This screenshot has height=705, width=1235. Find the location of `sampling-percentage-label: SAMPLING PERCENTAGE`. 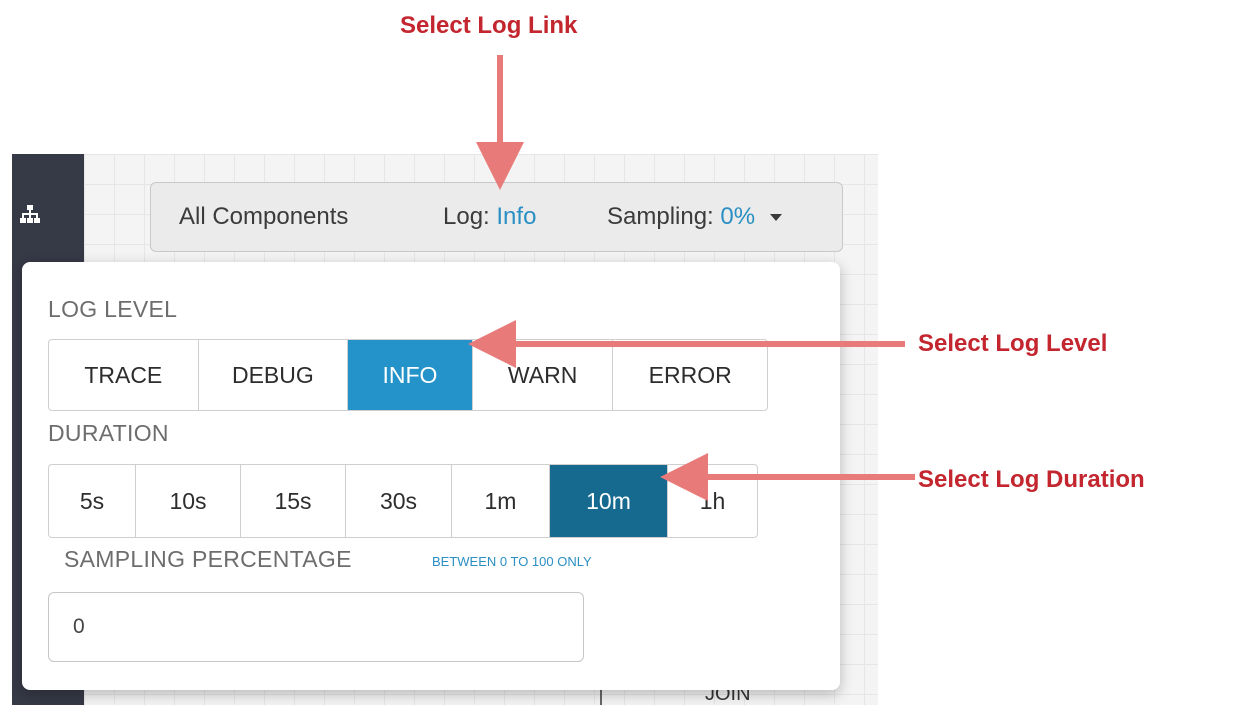

sampling-percentage-label: SAMPLING PERCENTAGE is located at coordinates (208, 559).